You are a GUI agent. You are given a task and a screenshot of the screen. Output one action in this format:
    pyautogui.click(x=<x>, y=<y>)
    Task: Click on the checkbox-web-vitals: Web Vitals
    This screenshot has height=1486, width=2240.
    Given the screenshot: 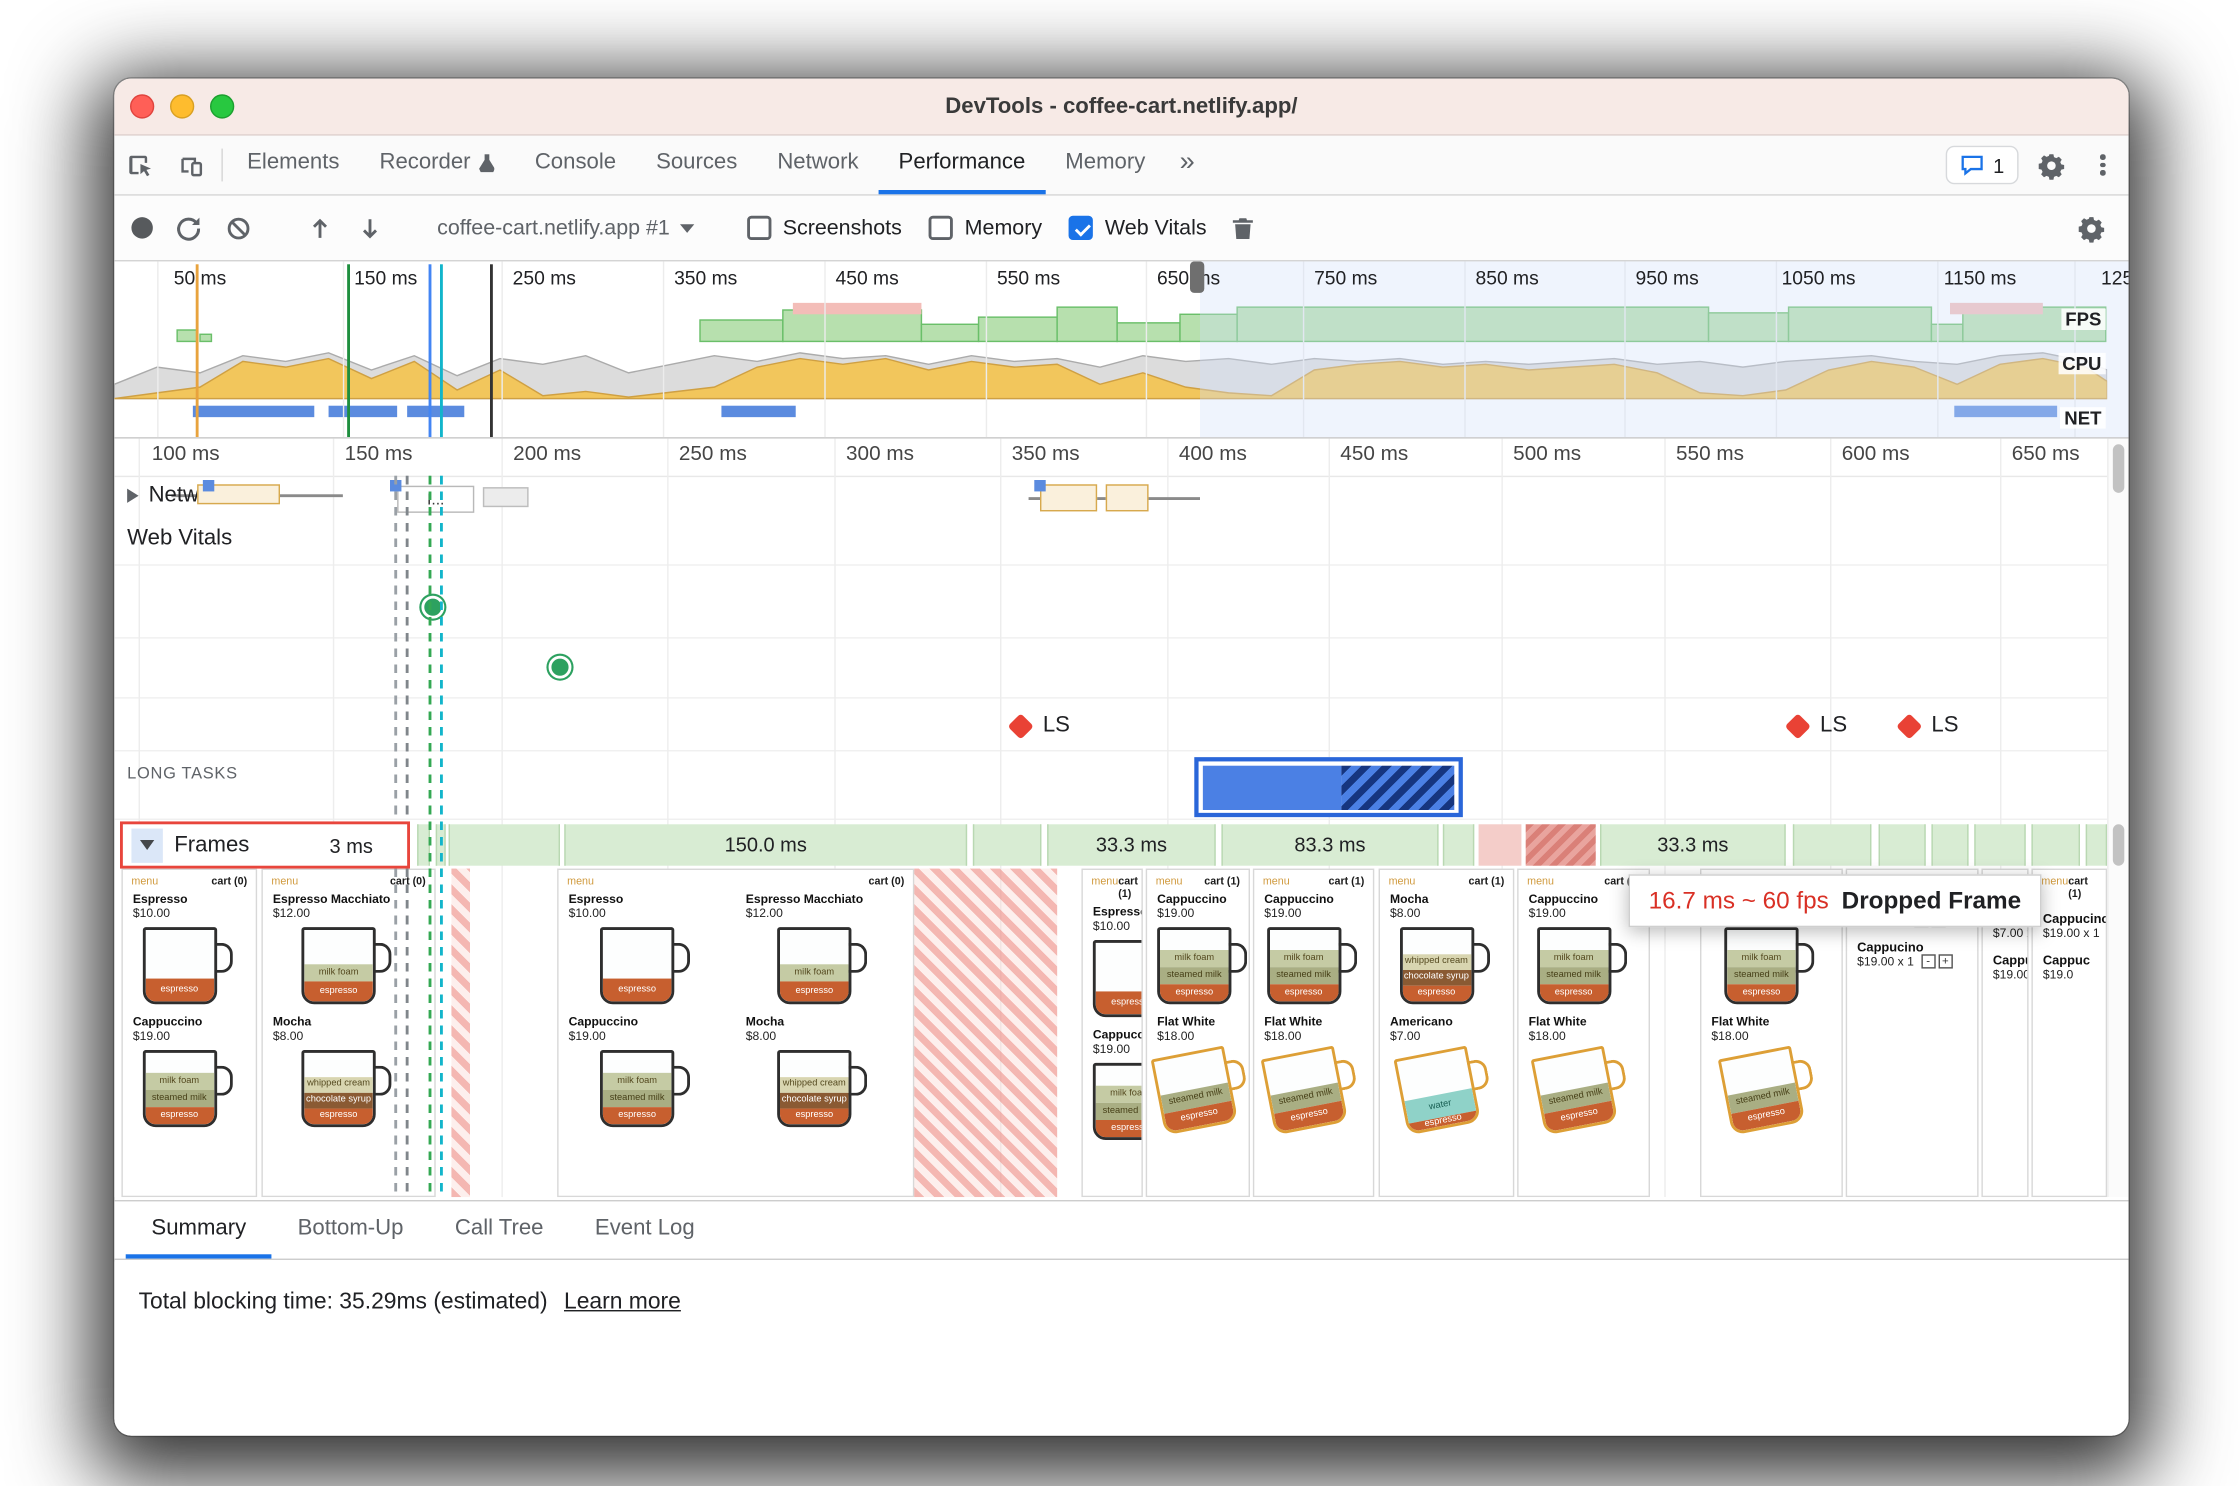 What is the action you would take?
    pyautogui.click(x=1138, y=227)
    